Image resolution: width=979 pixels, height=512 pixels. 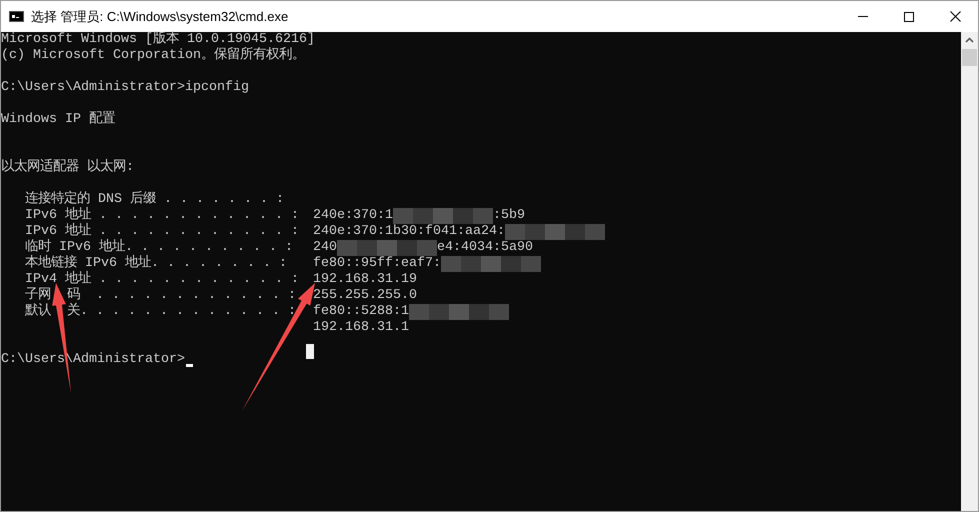 What do you see at coordinates (158, 247) in the screenshot?
I see `field-label: 临时 IPv6 地址. . . . . . . . . . :` at bounding box center [158, 247].